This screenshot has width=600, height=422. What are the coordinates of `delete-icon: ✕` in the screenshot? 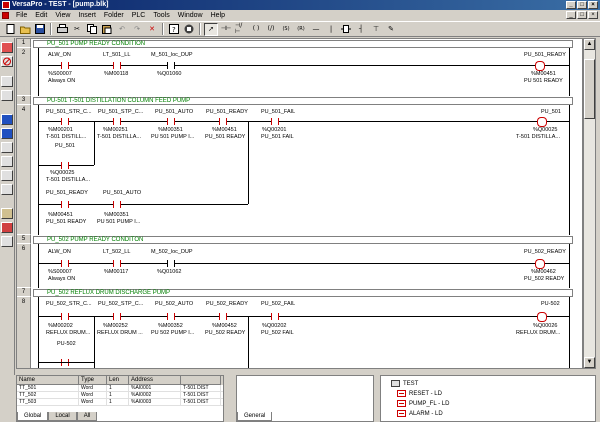 It's located at (152, 29).